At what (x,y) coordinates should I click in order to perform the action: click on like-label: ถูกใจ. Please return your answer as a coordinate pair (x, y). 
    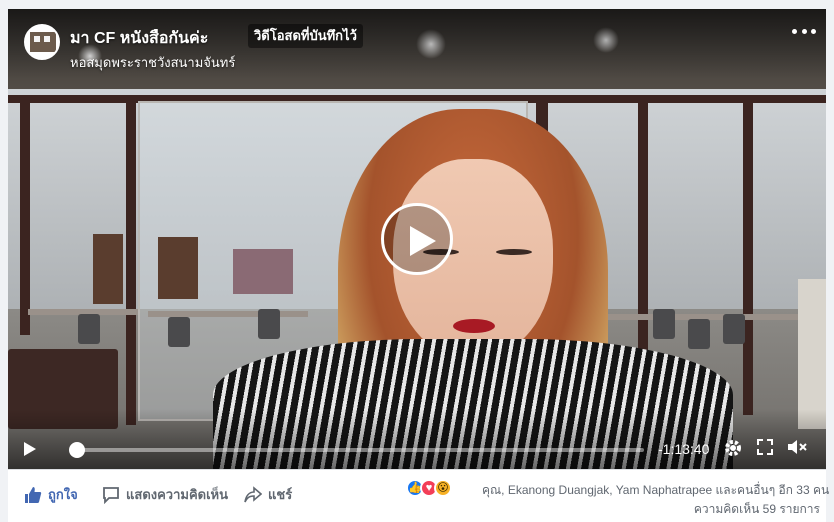
    Looking at the image, I should click on (63, 494).